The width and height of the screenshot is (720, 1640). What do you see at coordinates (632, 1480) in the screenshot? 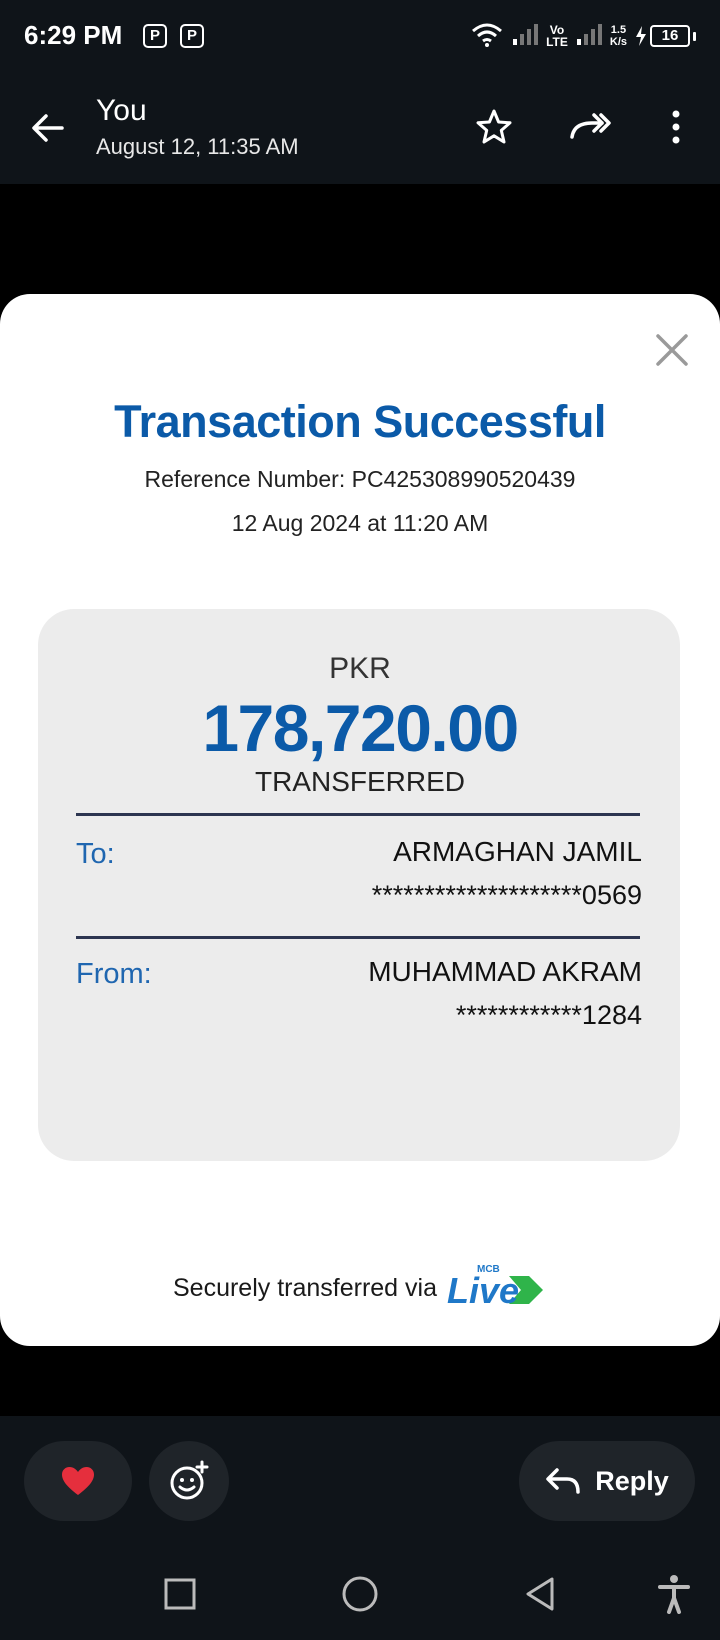
I see `reply-label: Reply` at bounding box center [632, 1480].